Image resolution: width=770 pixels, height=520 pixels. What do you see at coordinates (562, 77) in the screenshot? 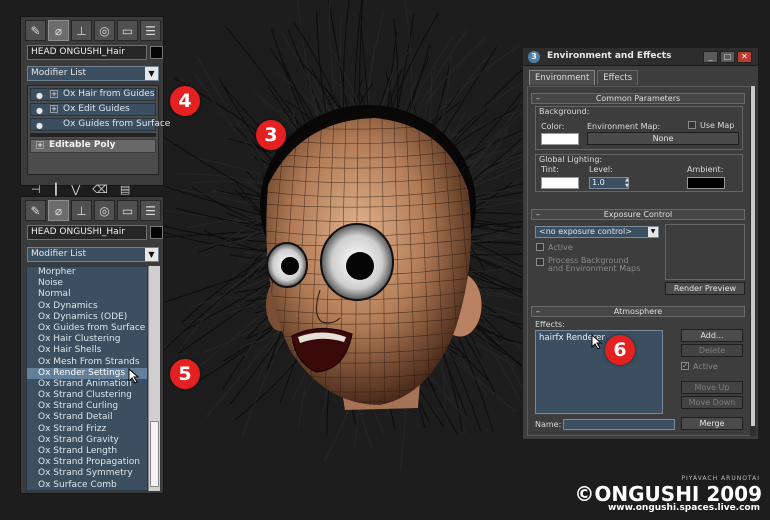
I see `tab-environment: Environment` at bounding box center [562, 77].